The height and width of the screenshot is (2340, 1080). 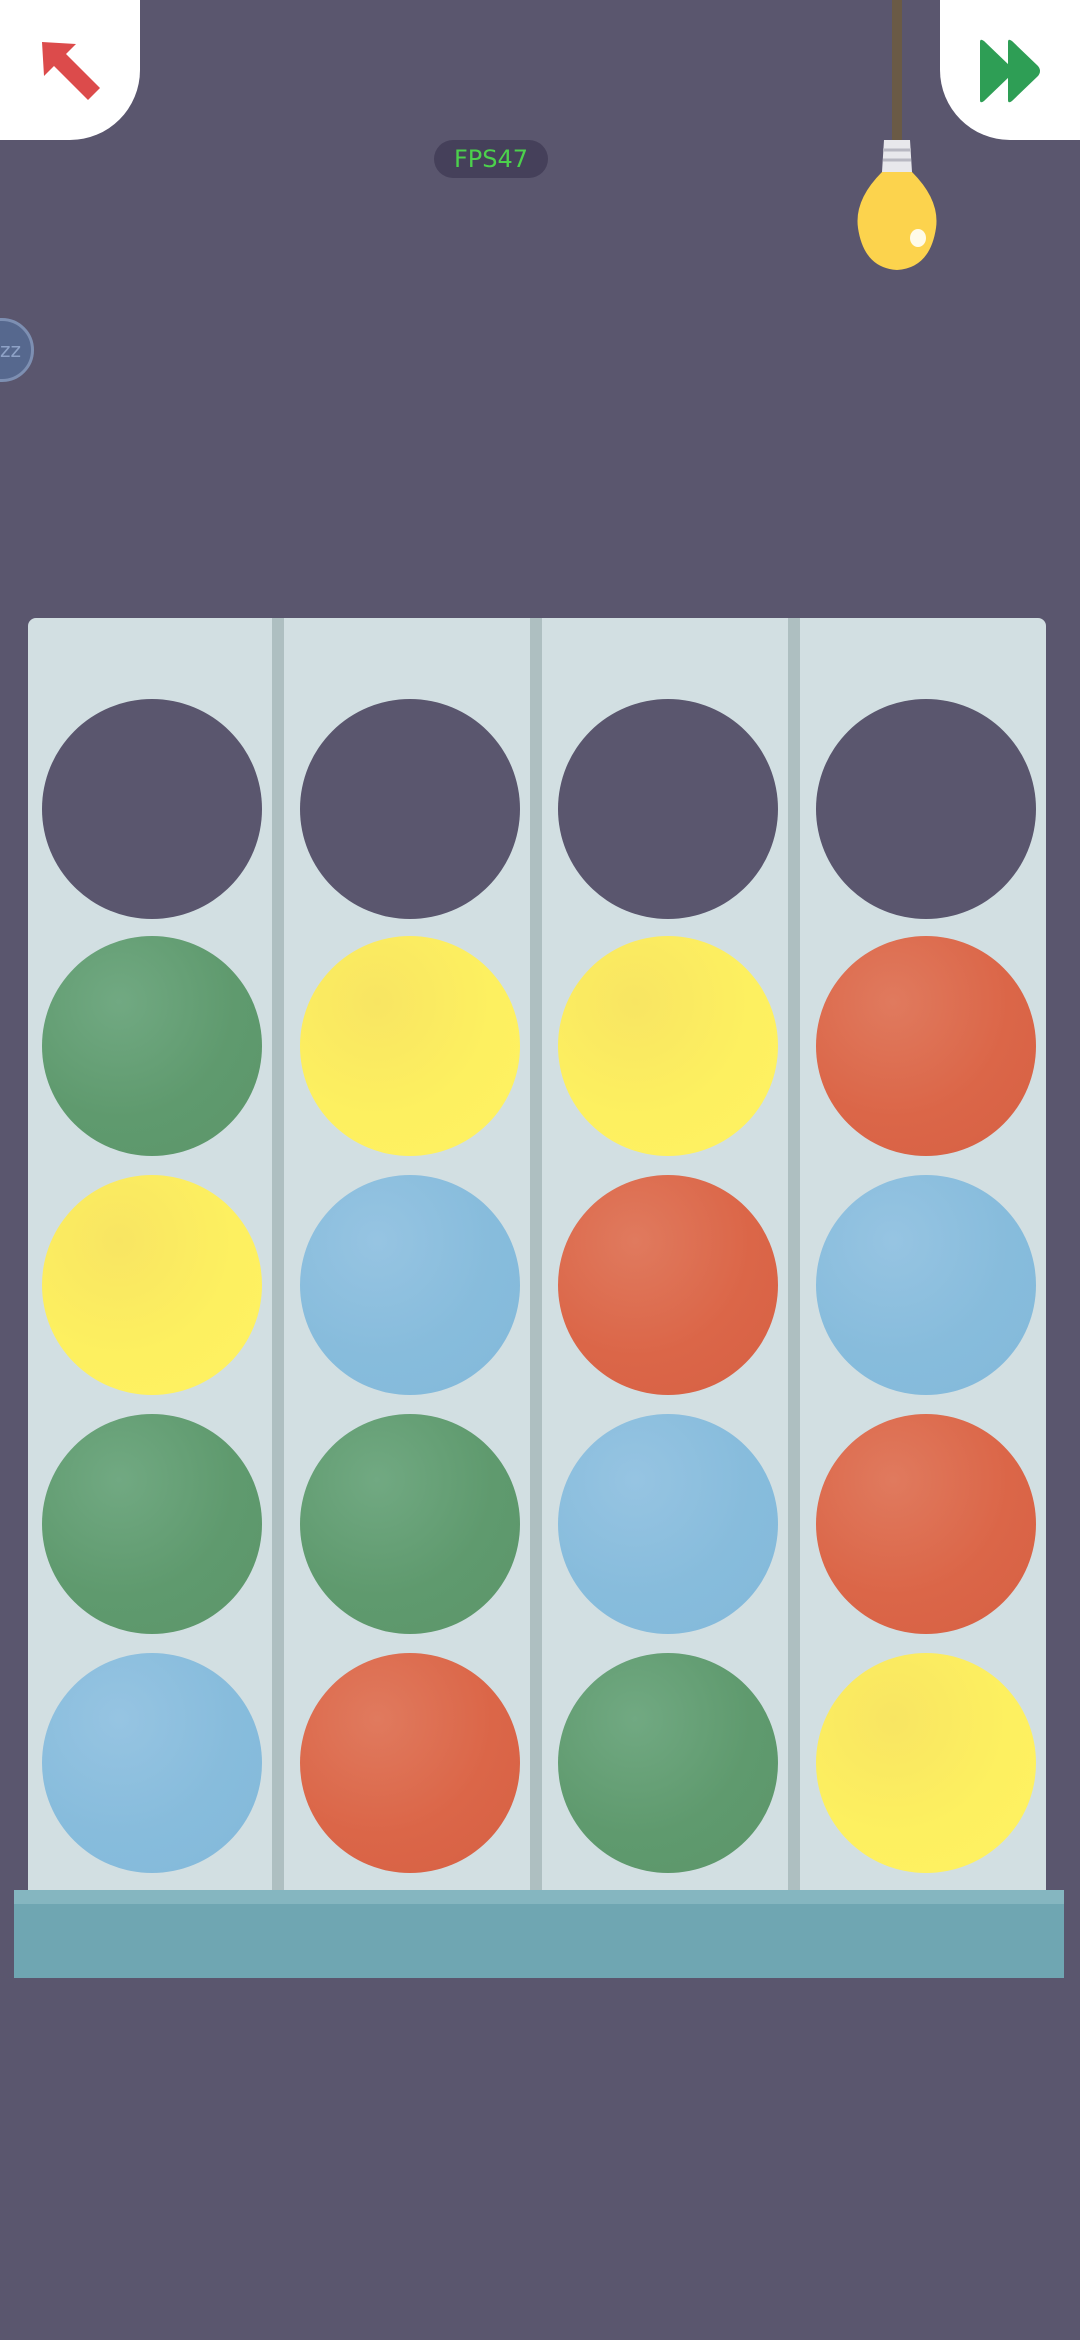 I want to click on skip-level-button, so click(x=1010, y=70).